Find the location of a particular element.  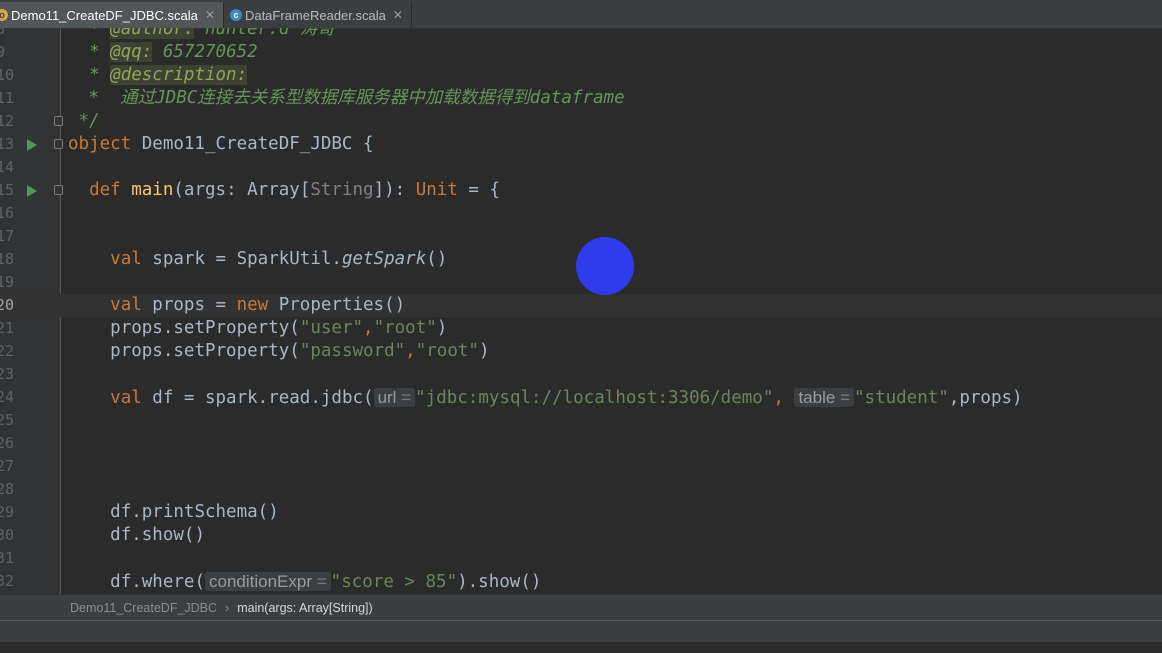

tab-label: DataFrameReader.scala is located at coordinates (315, 15).